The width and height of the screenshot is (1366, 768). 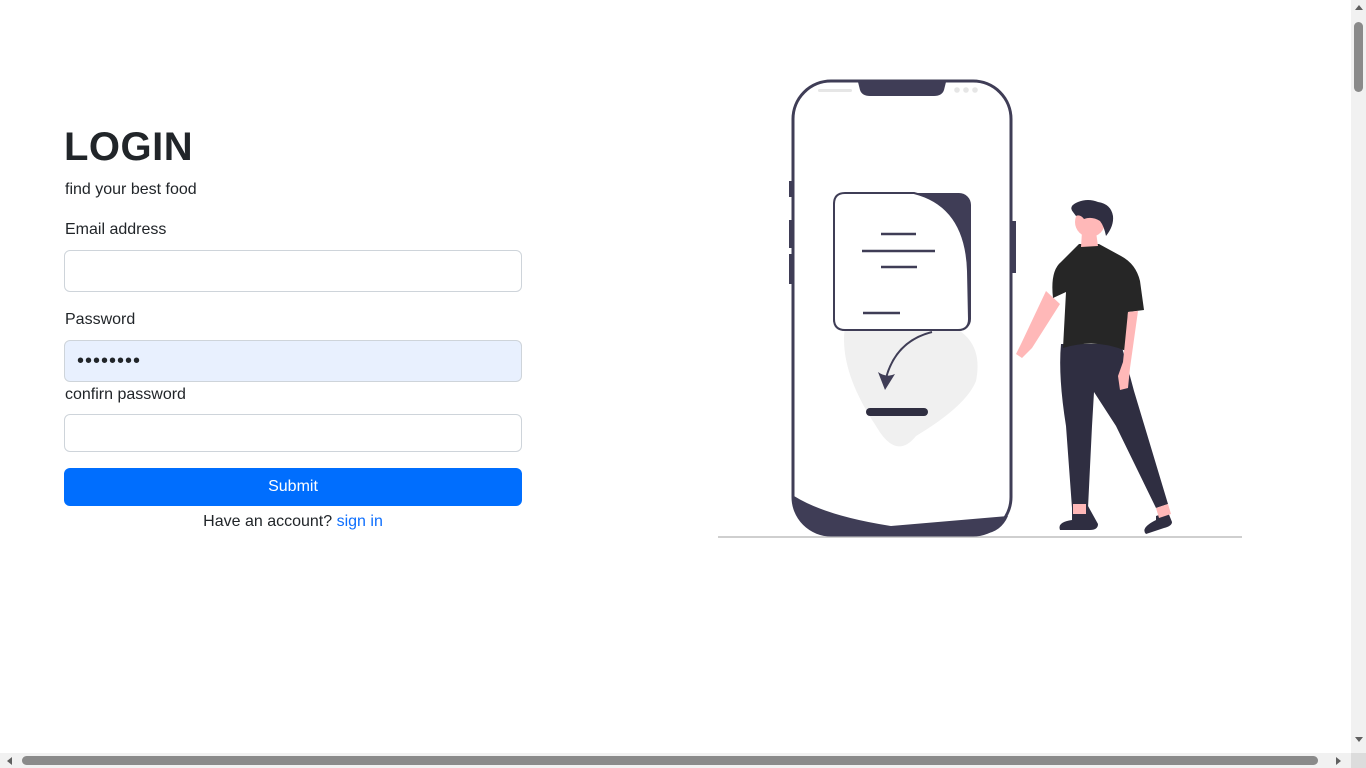 What do you see at coordinates (1359, 739) in the screenshot?
I see `scroll-down-icon` at bounding box center [1359, 739].